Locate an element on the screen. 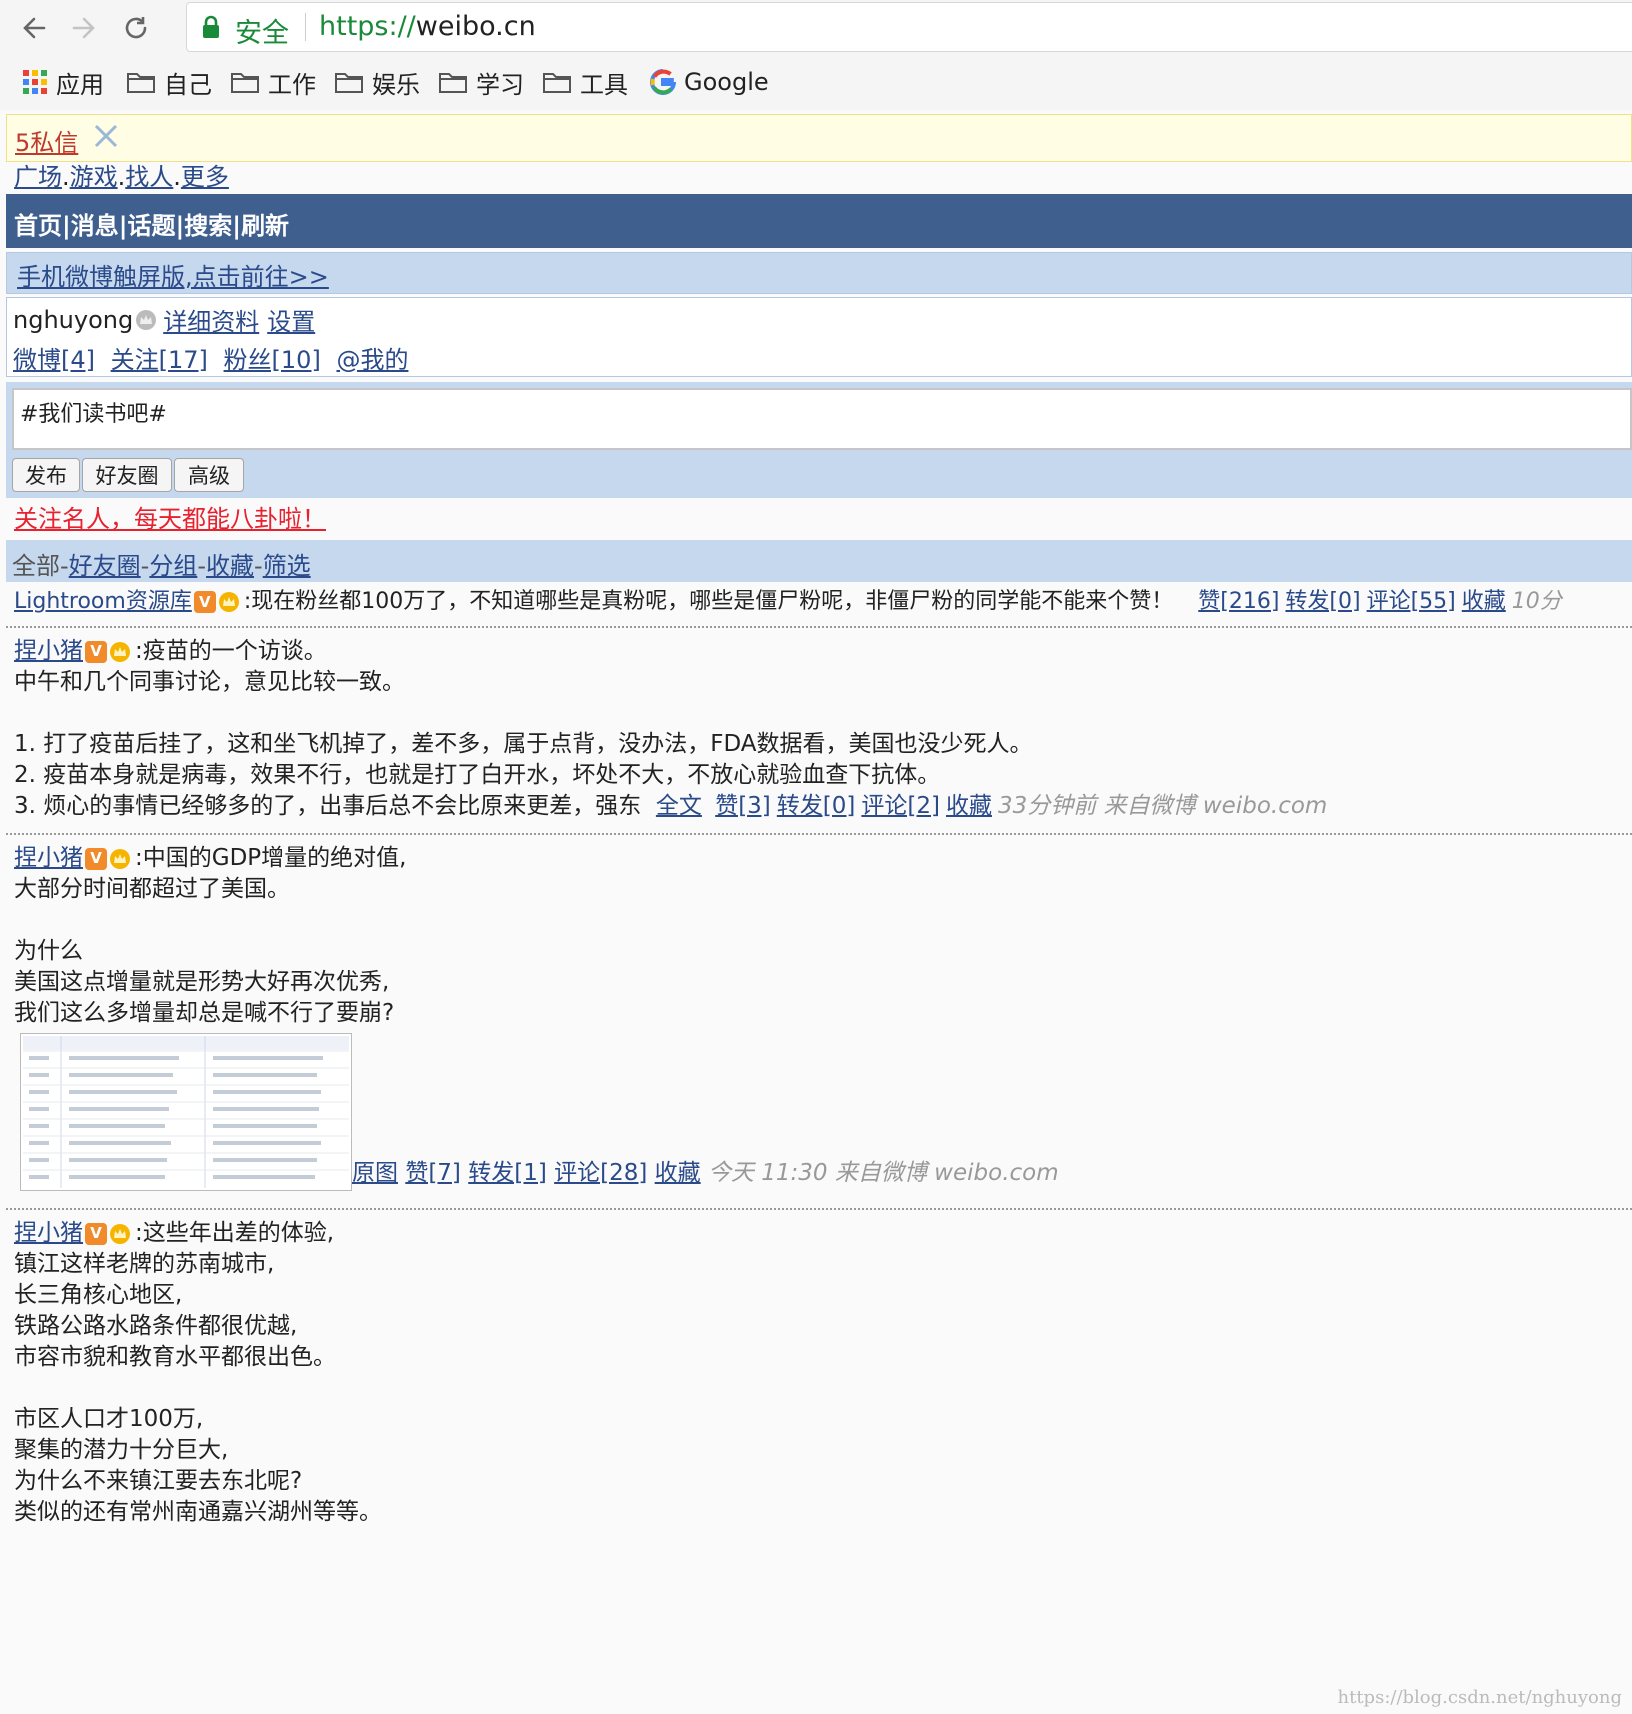  bookmark-label: 娱乐 is located at coordinates (396, 84).